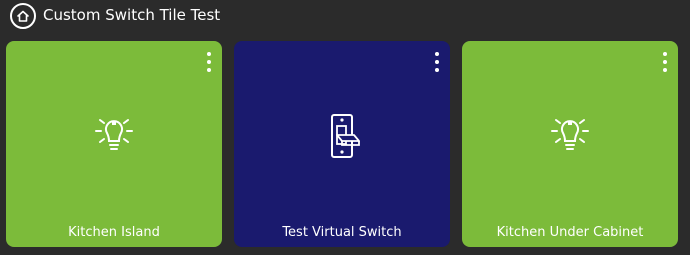 The image size is (690, 255). I want to click on light-switch-icon, so click(342, 138).